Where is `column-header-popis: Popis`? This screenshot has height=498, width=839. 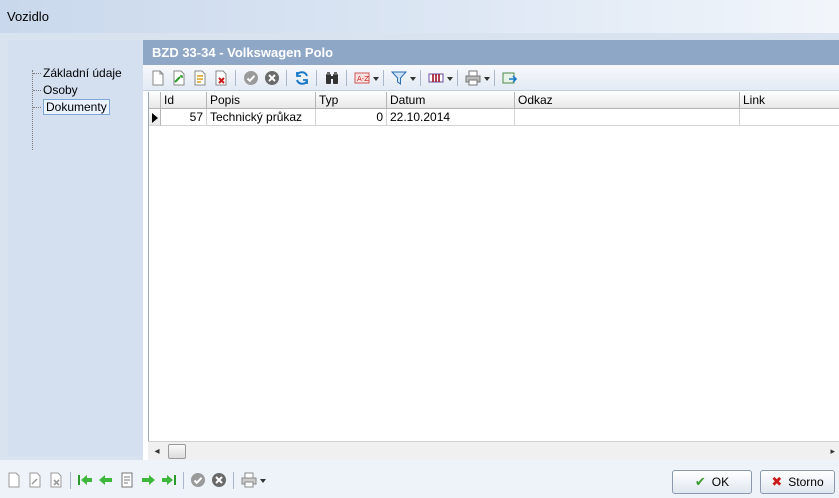 column-header-popis: Popis is located at coordinates (261, 100).